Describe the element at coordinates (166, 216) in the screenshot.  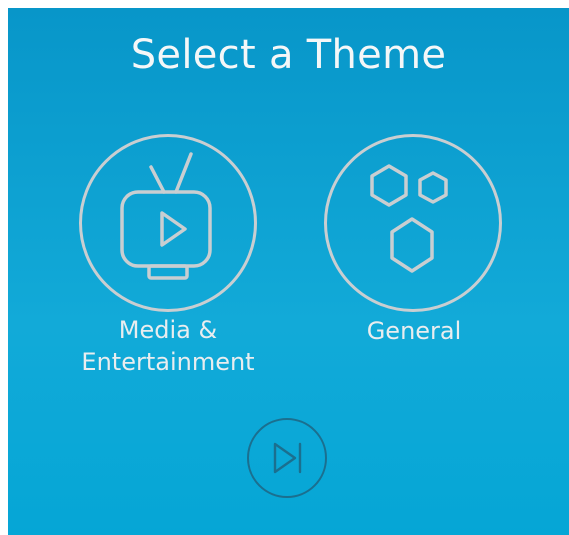
I see `tv-play-icon` at that location.